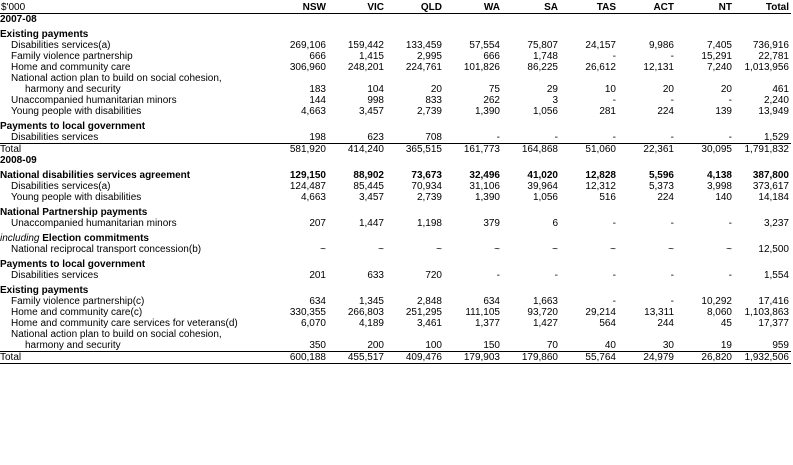 This screenshot has height=465, width=793. Describe the element at coordinates (719, 175) in the screenshot. I see `cell-nt: 4,138` at that location.